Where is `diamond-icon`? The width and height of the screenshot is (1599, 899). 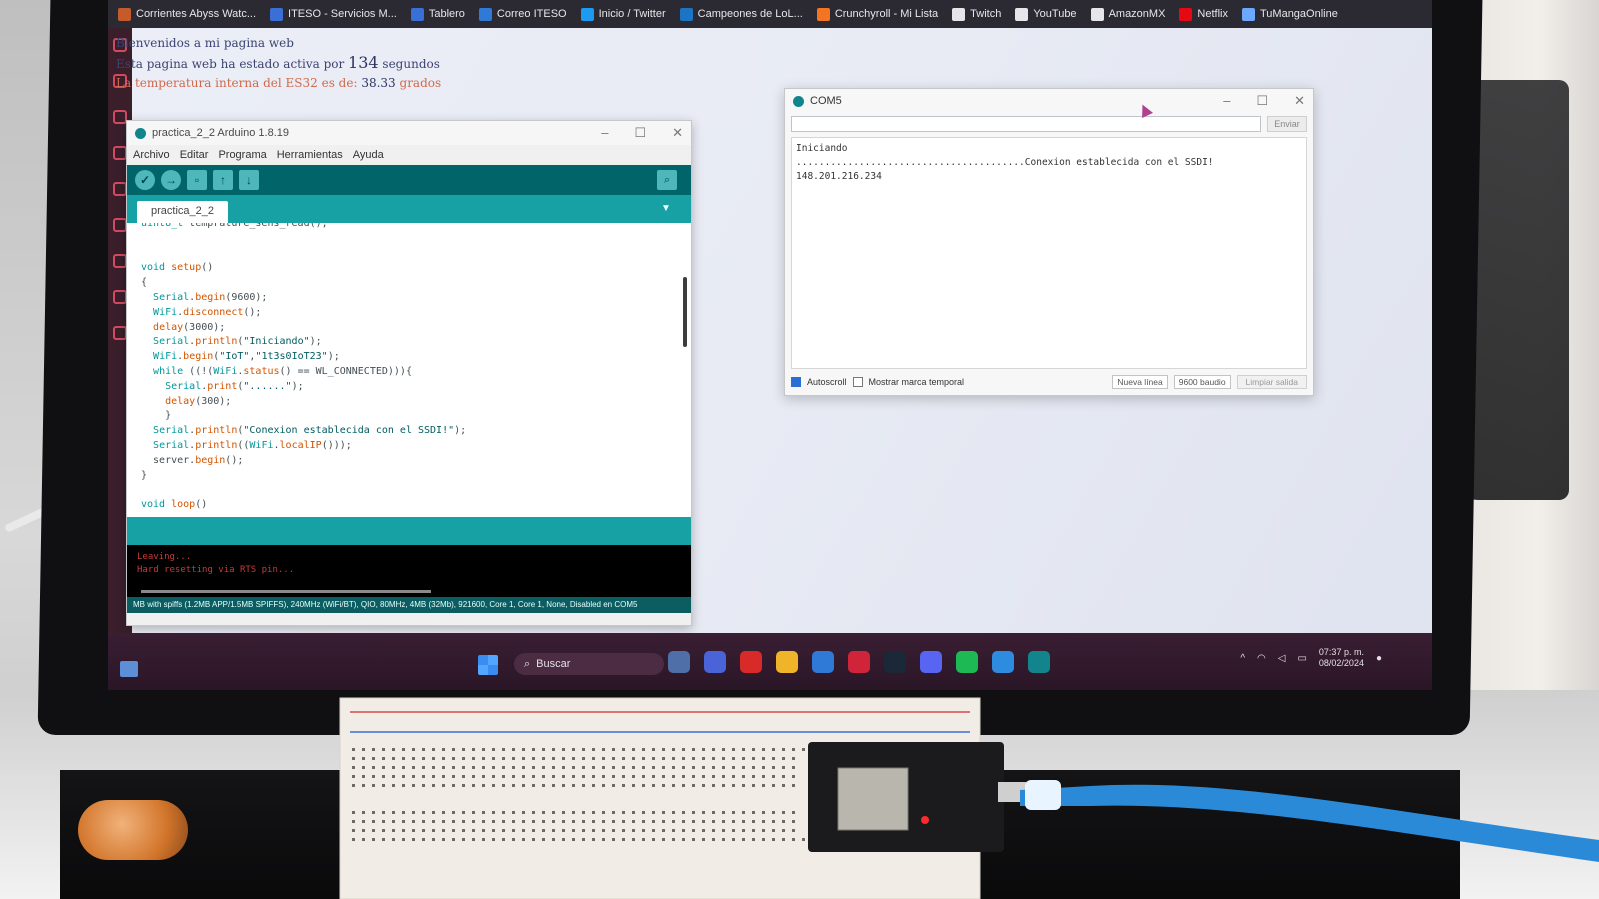
diamond-icon is located at coordinates (859, 662).